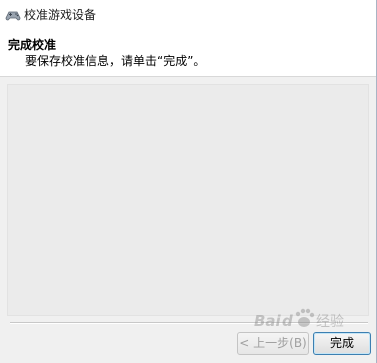 The height and width of the screenshot is (363, 377). I want to click on window-title: 校准游戏设备, so click(60, 15).